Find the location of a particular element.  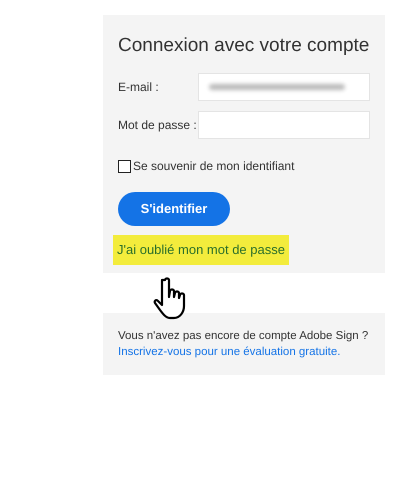

sign-in-button: S'identifier is located at coordinates (174, 209).